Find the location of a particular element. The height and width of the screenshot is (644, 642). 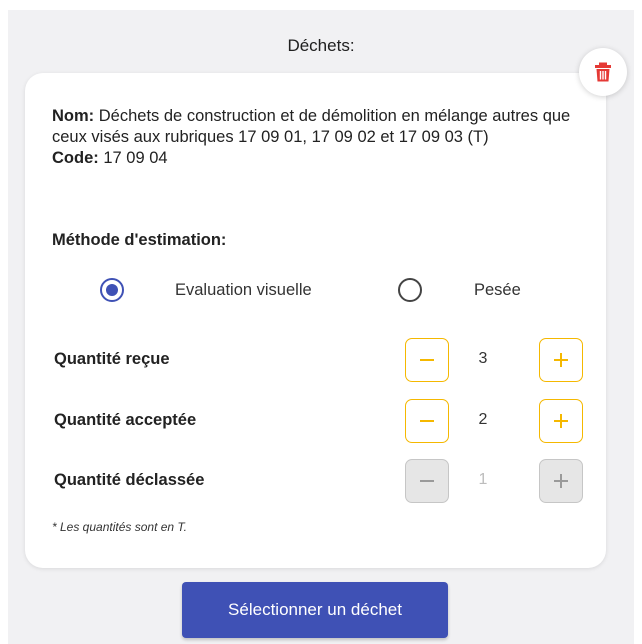

radio-visual-evaluation is located at coordinates (112, 290).